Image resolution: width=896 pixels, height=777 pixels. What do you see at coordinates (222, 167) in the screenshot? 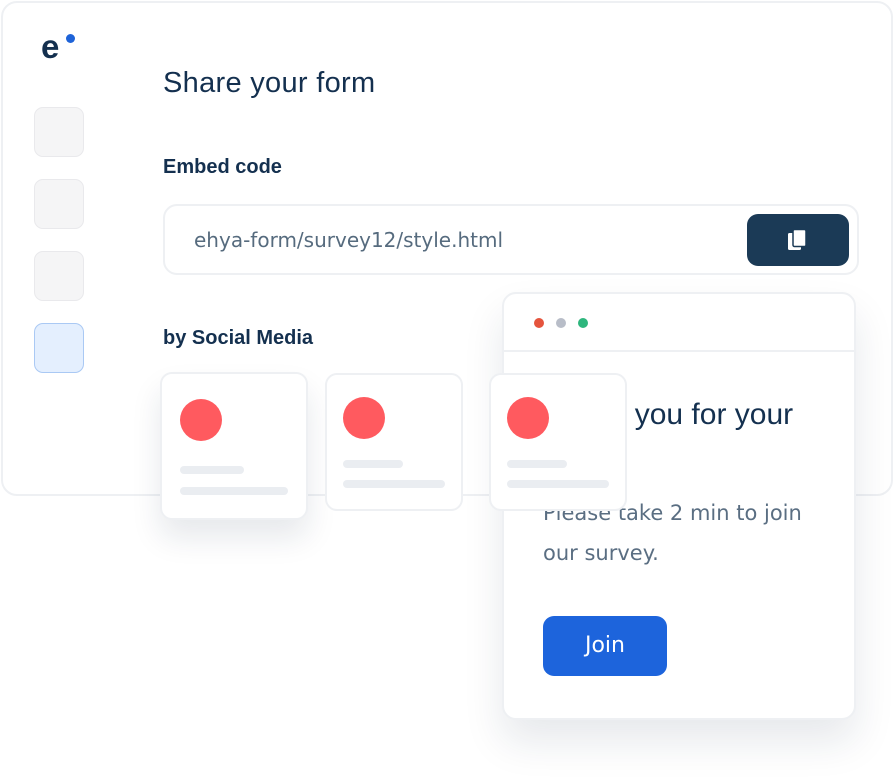
I see `embed-code-label: Embed code` at bounding box center [222, 167].